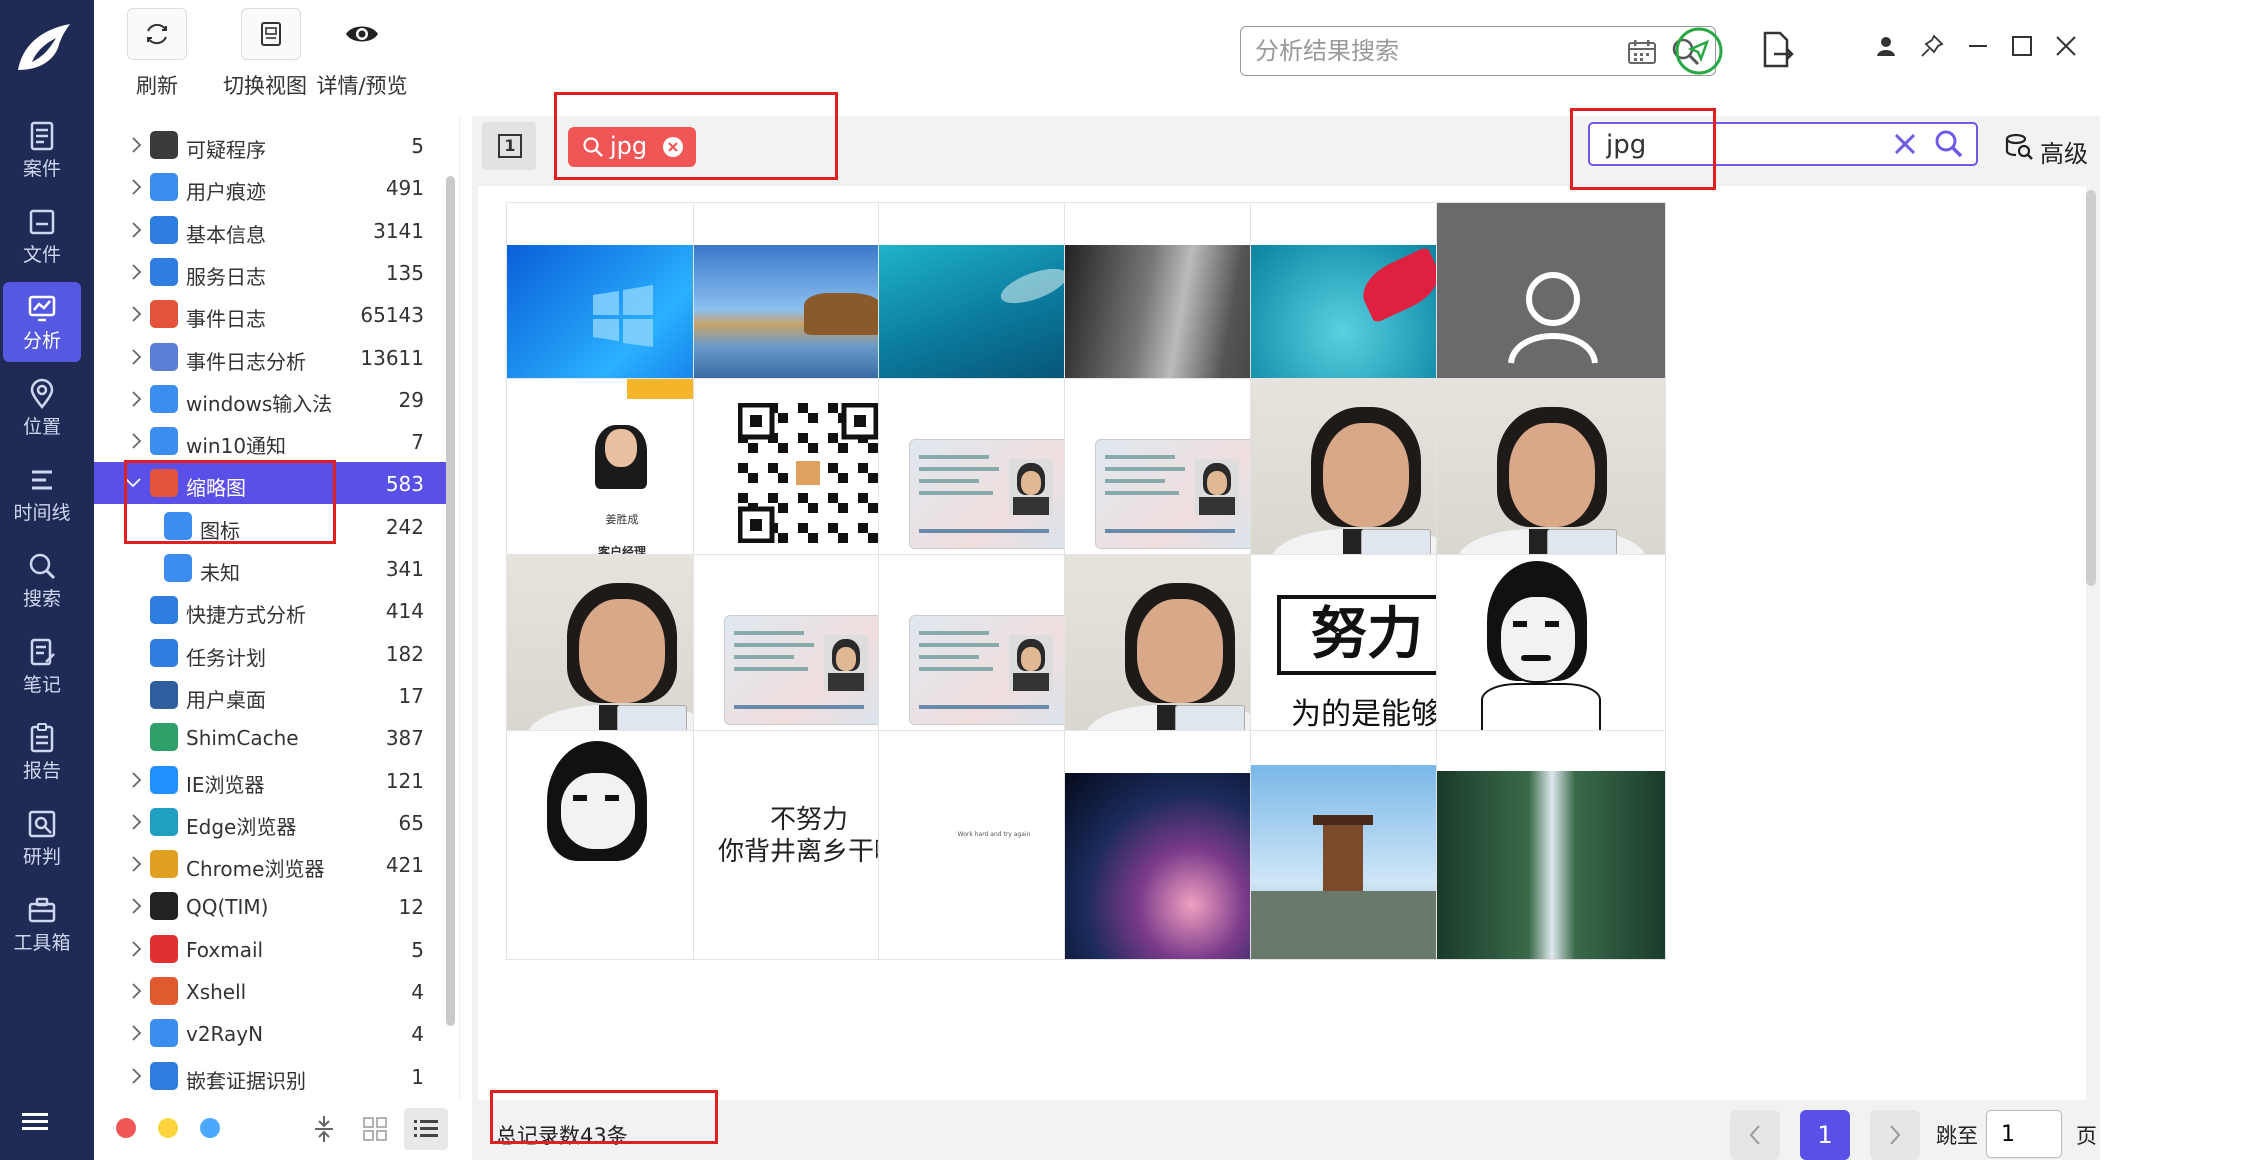 This screenshot has width=2256, height=1160. I want to click on filter-tag-label: jpg, so click(629, 146).